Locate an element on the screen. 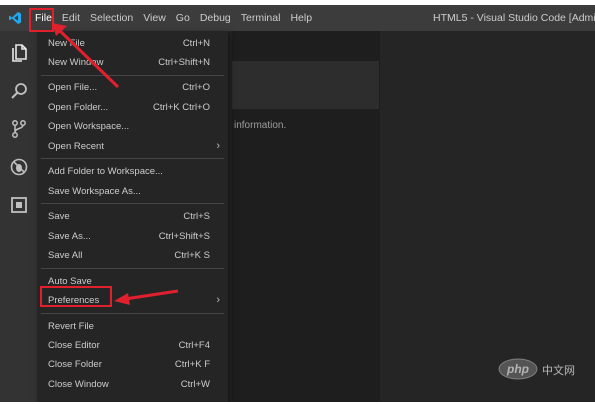 This screenshot has width=595, height=404. php-logo-text: php is located at coordinates (517, 369).